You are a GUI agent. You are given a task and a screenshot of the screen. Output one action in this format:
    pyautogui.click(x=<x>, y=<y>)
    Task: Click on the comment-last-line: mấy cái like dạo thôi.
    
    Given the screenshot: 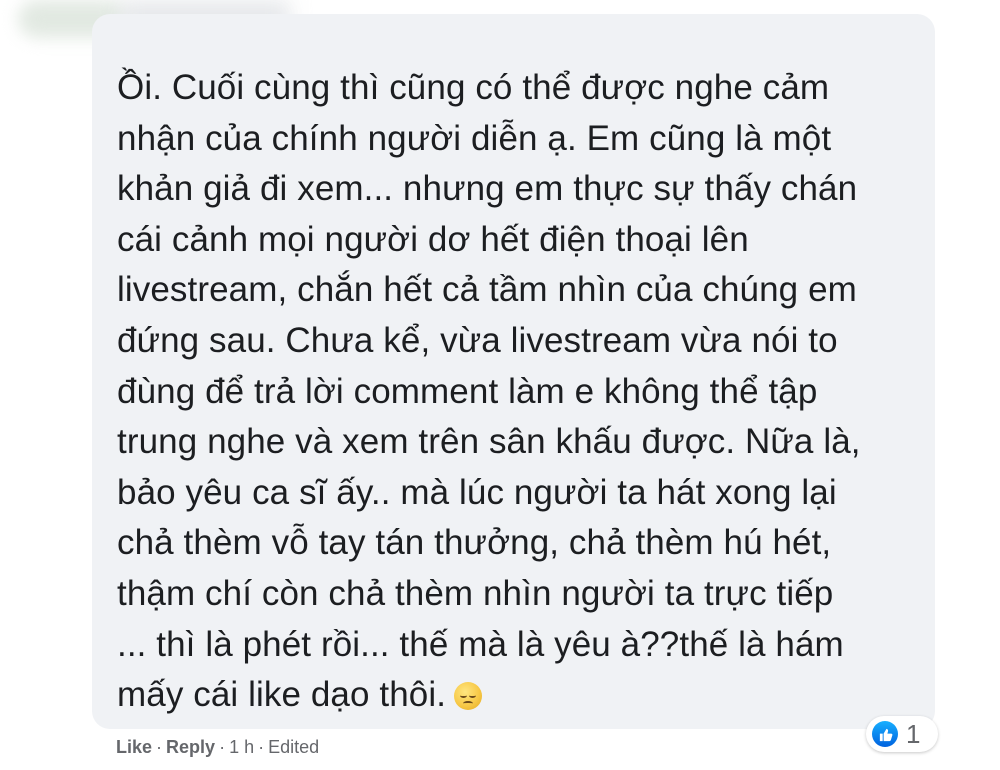 What is the action you would take?
    pyautogui.click(x=522, y=695)
    